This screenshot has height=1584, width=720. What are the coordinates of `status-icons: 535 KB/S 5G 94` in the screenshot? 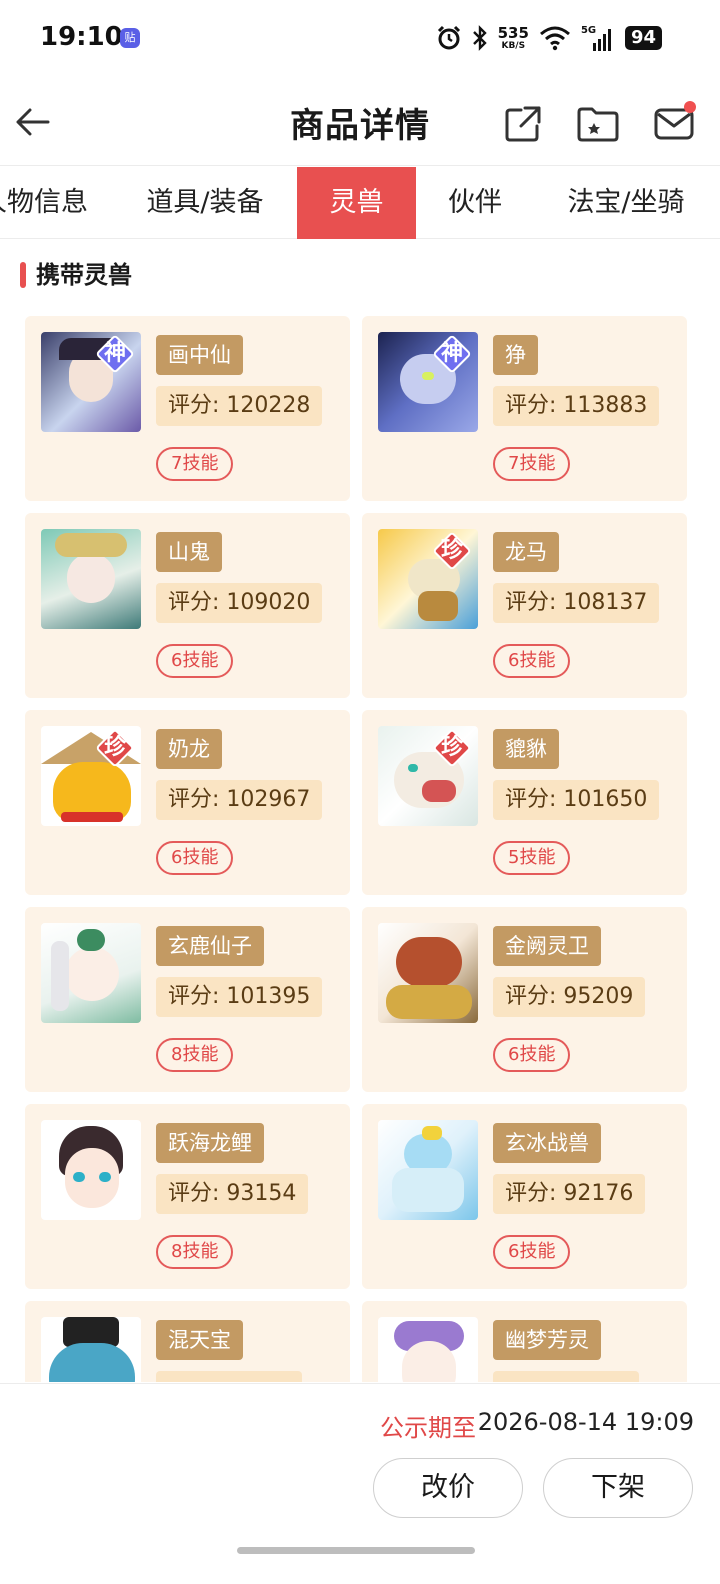 It's located at (549, 38).